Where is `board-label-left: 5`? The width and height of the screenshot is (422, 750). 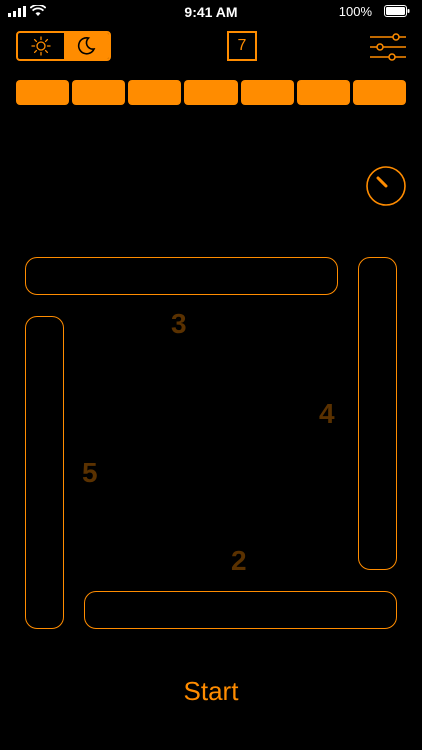 board-label-left: 5 is located at coordinates (90, 472).